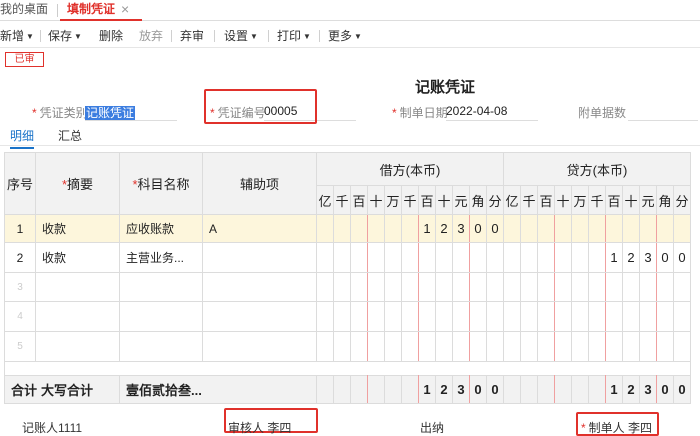 Image resolution: width=700 pixels, height=436 pixels. I want to click on save-button: 保存 ▼, so click(65, 35).